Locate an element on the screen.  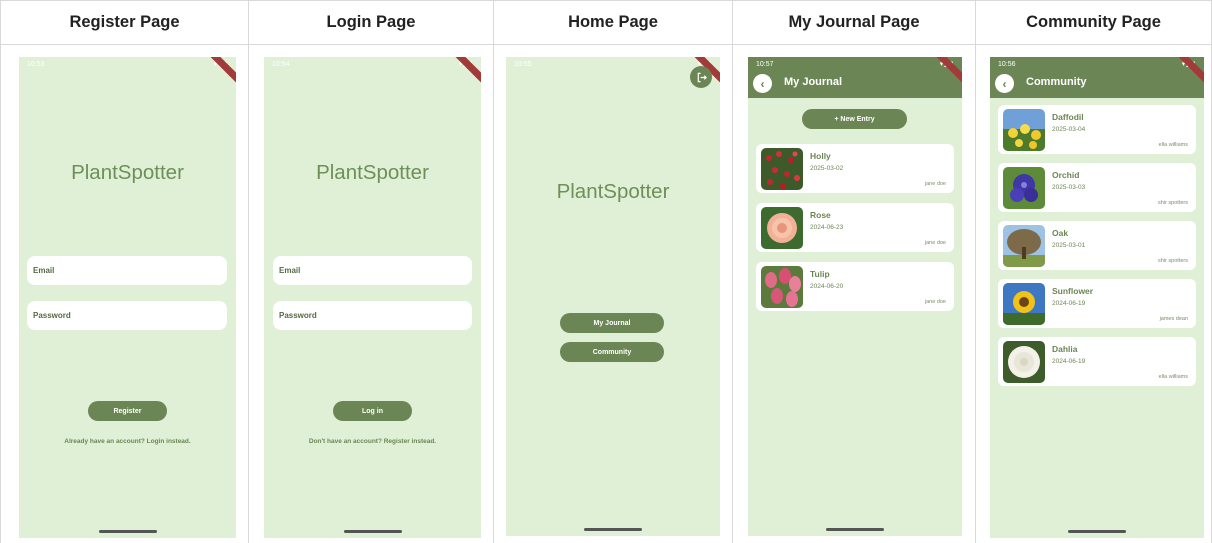
journal-entry-card: Holly 2025-03-02 jane doe is located at coordinates (855, 168).